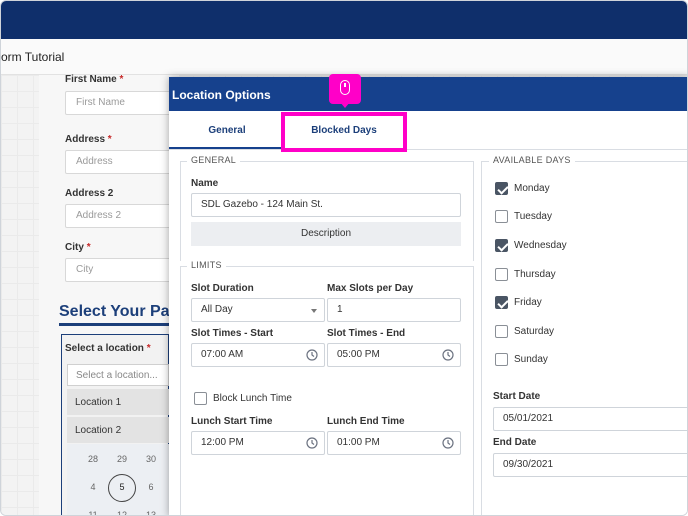 The width and height of the screenshot is (688, 516). Describe the element at coordinates (258, 310) in the screenshot. I see `slot-duration-select: All Day` at that location.